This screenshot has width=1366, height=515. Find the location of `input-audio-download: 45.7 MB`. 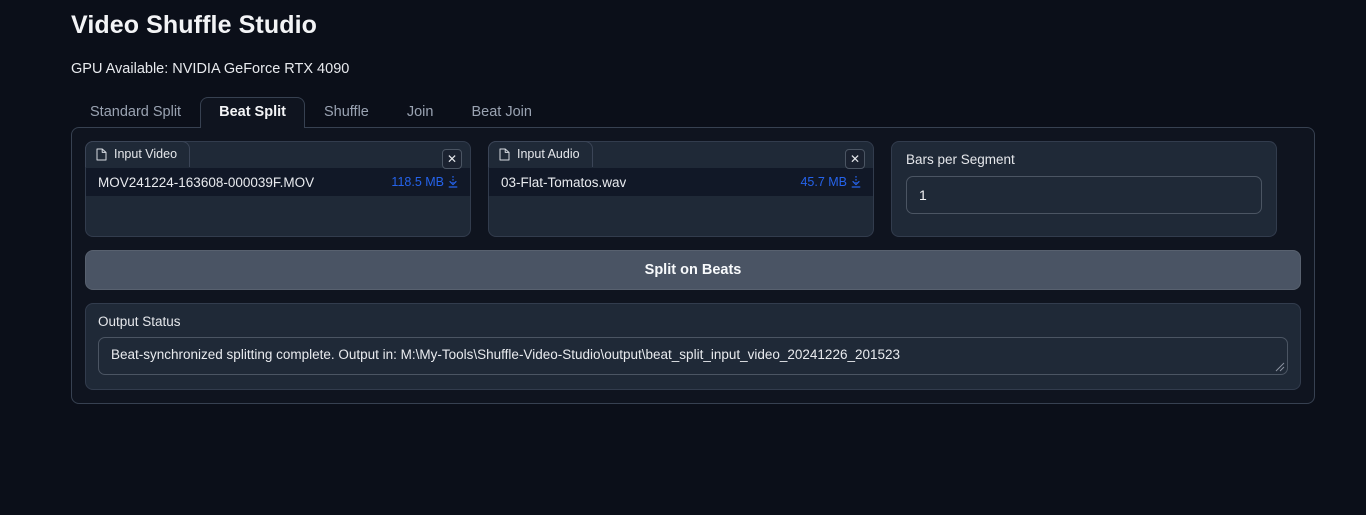

input-audio-download: 45.7 MB is located at coordinates (830, 182).